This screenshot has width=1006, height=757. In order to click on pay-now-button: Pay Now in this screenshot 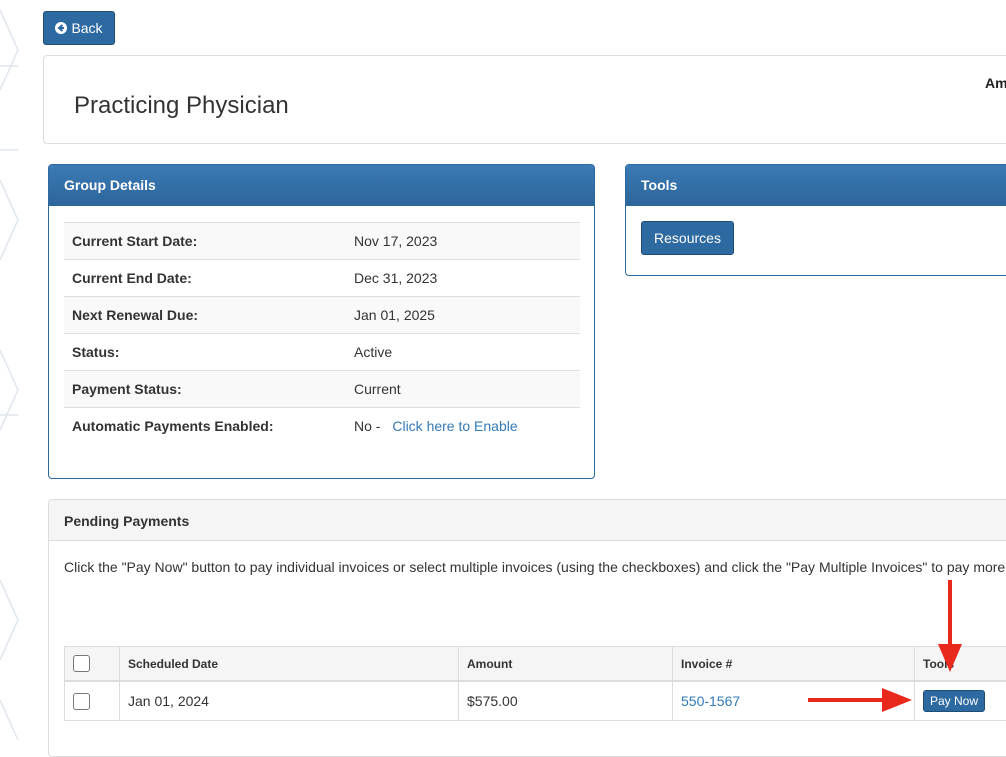, I will do `click(954, 701)`.